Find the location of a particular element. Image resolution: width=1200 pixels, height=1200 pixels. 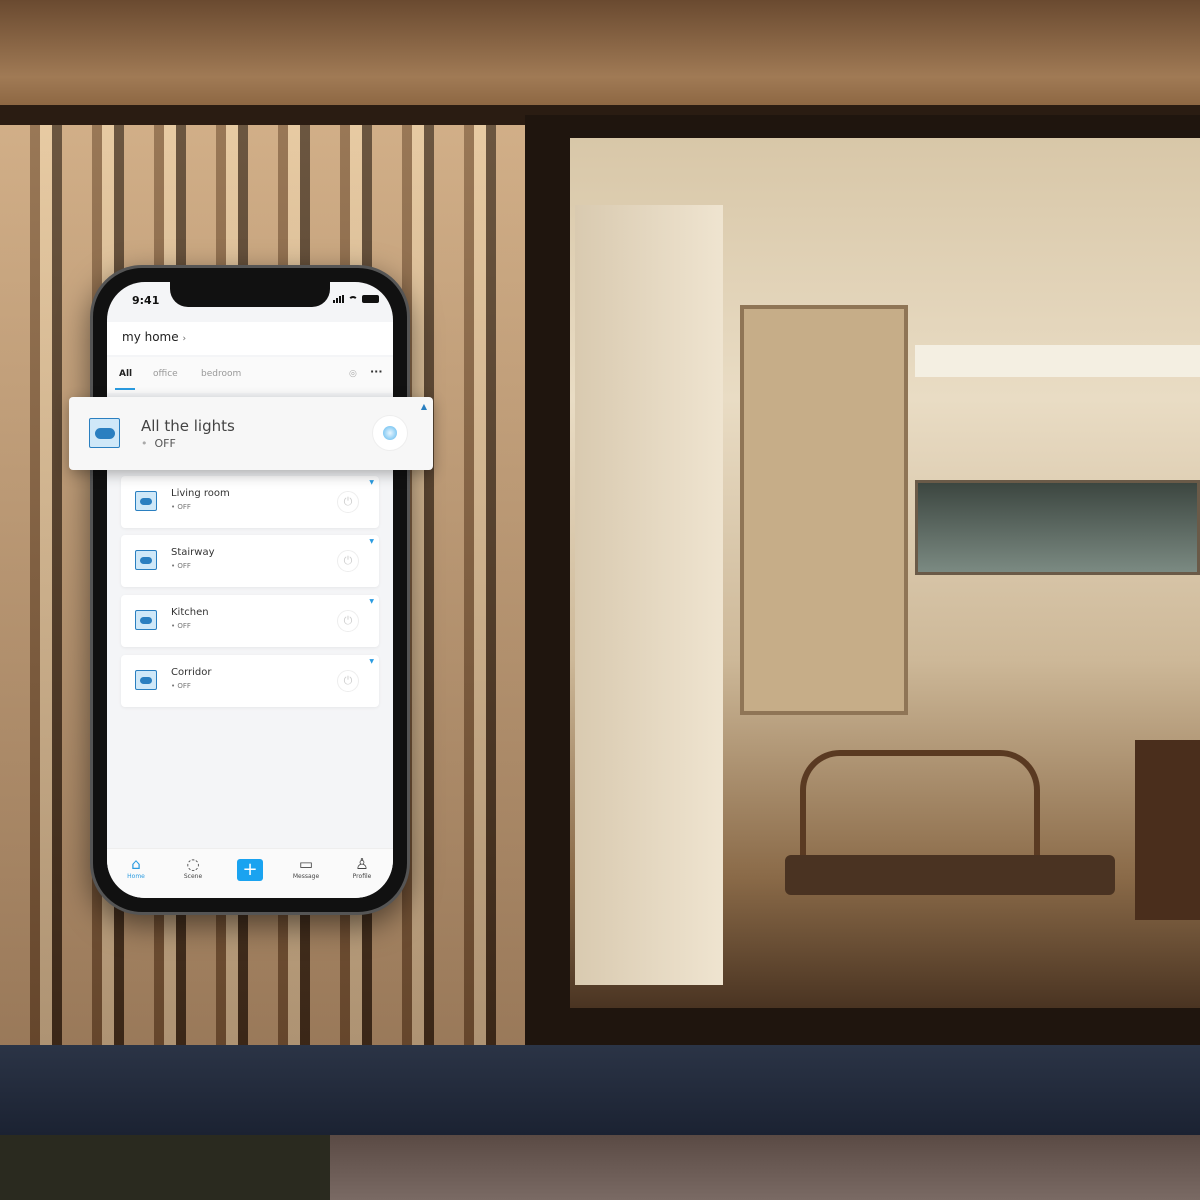

battery-icon is located at coordinates (370, 299).